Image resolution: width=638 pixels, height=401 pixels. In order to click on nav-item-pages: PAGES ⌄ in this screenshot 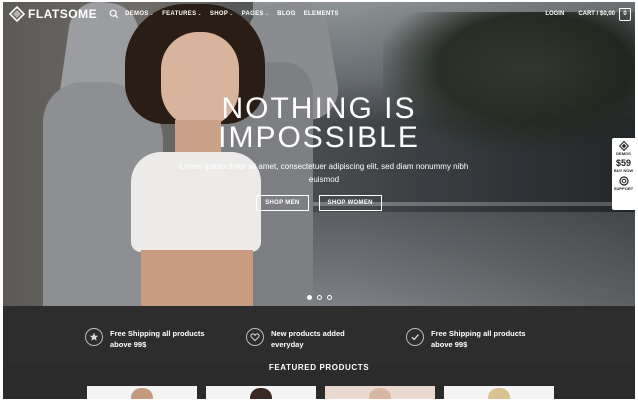, I will do `click(256, 14)`.